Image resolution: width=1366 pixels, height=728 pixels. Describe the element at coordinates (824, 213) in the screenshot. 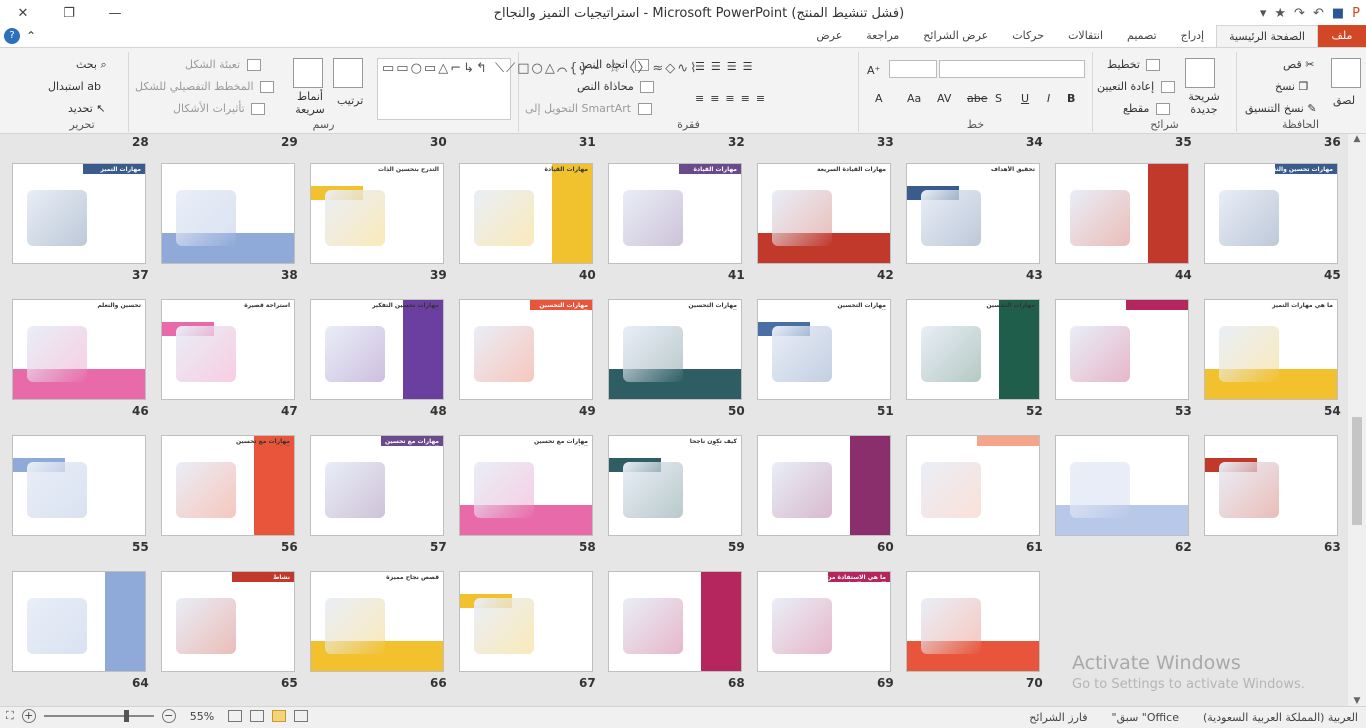

I see `slide-thumbnail: مهارات القيادة السريعة` at that location.